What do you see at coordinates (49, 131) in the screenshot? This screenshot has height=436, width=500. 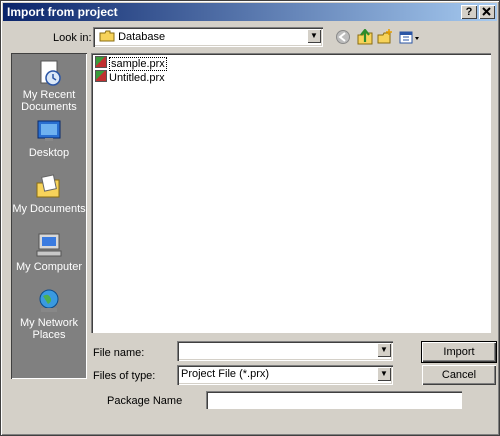 I see `desktop-icon` at bounding box center [49, 131].